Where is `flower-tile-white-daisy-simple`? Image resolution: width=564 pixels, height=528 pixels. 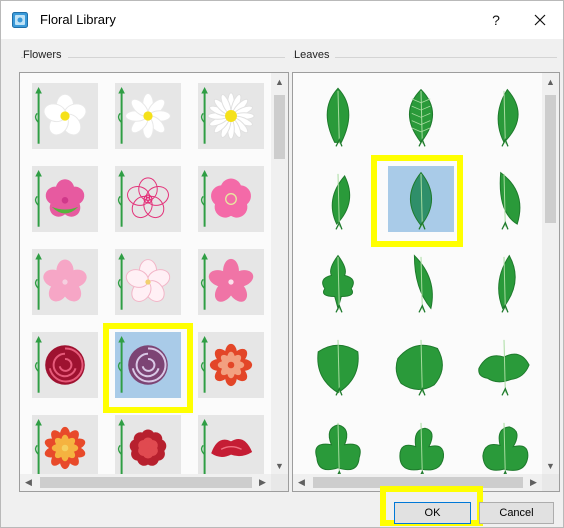
flower-tile-white-daisy-simple is located at coordinates (65, 116).